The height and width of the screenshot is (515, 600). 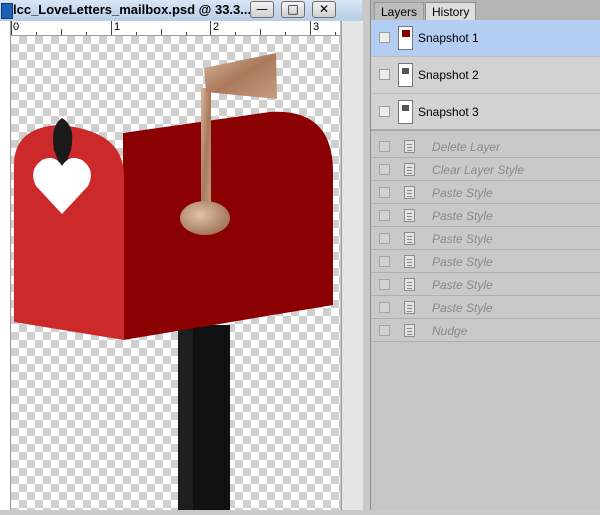 What do you see at coordinates (69, 232) in the screenshot?
I see `mailbox-door` at bounding box center [69, 232].